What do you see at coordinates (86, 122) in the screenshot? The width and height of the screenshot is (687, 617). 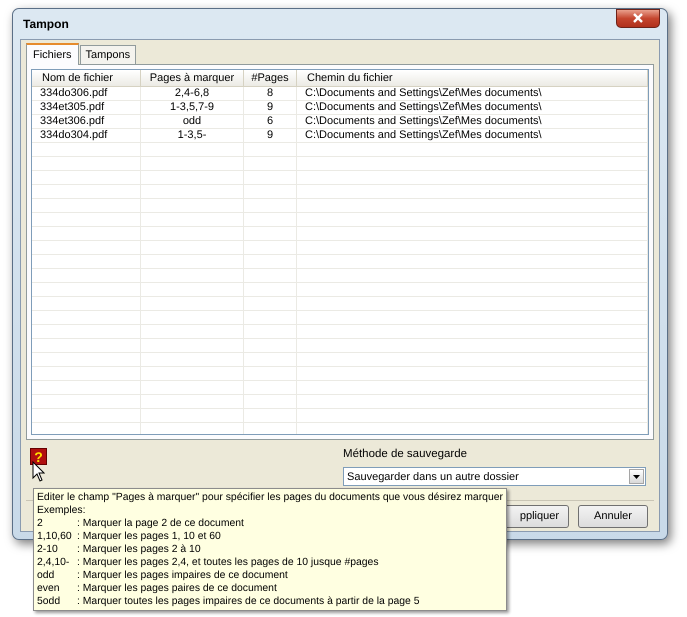 I see `table-cell: 334et306.pdf` at bounding box center [86, 122].